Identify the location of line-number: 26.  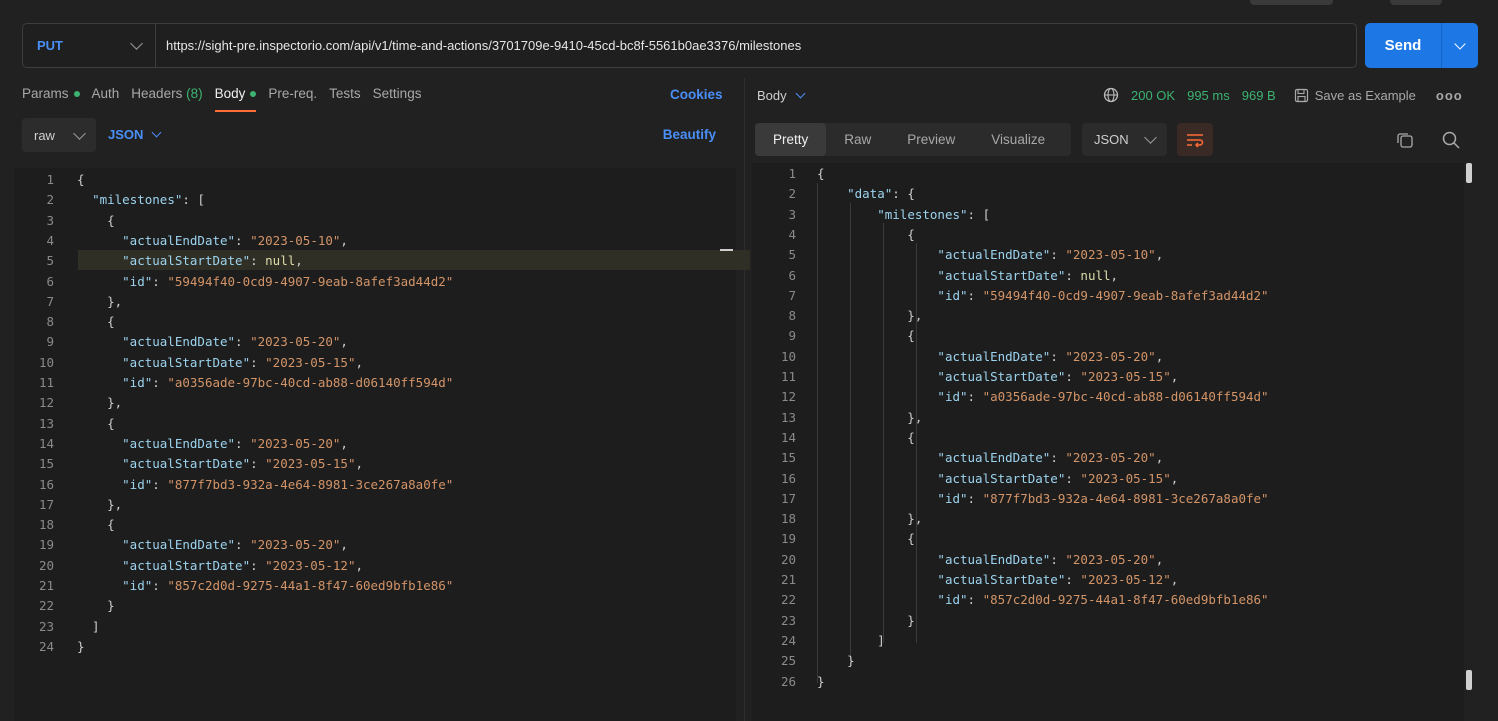
(788, 681).